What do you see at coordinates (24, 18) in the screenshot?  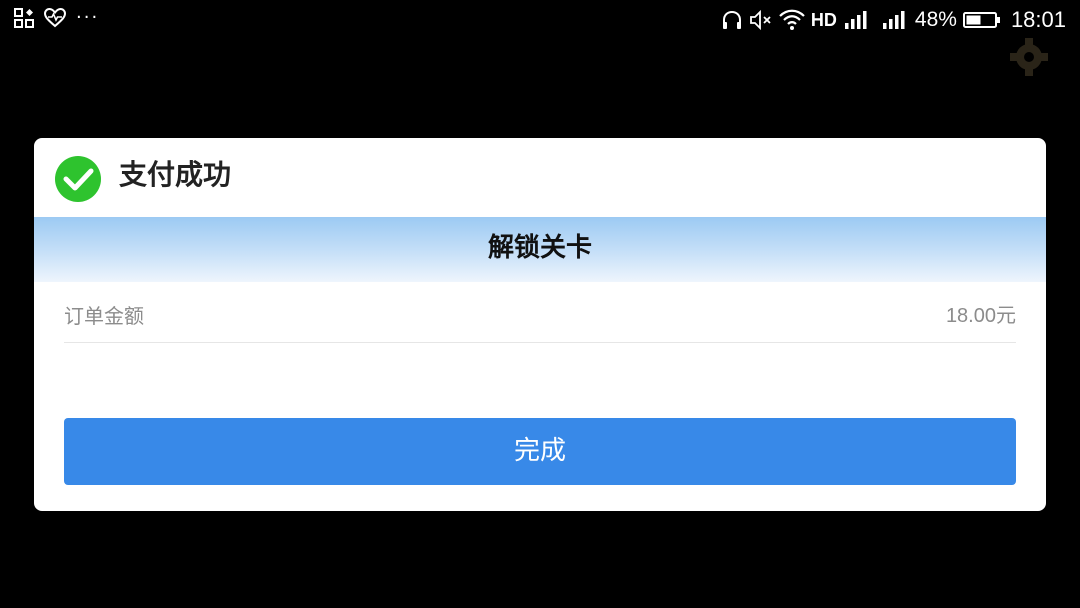 I see `qr-scan-icon` at bounding box center [24, 18].